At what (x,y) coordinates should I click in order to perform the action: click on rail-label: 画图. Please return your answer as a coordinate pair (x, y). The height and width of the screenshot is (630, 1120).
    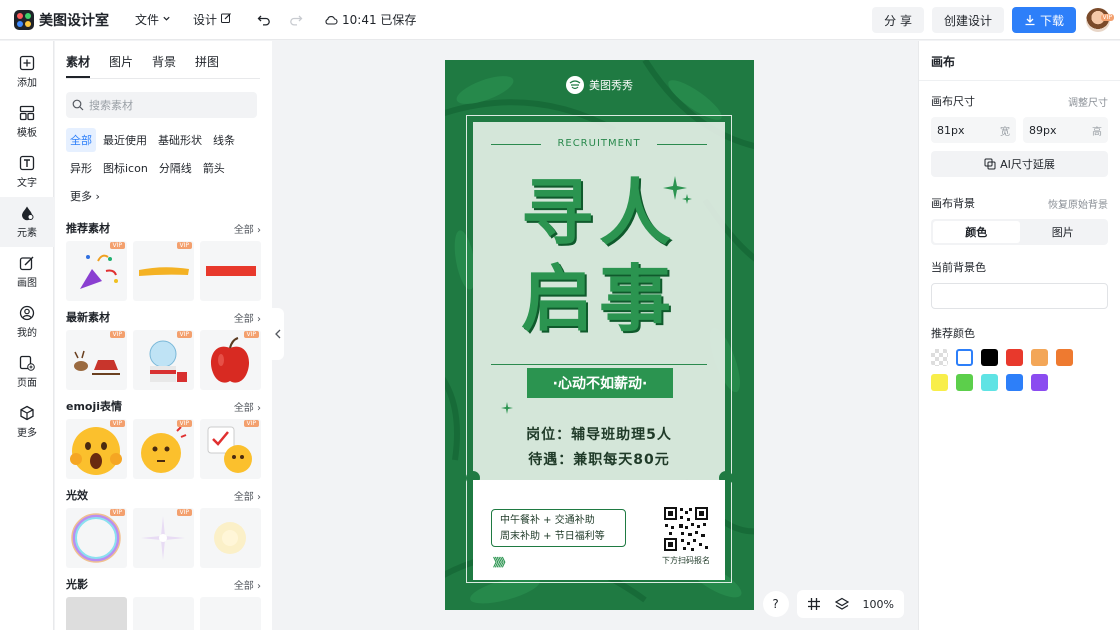
    Looking at the image, I should click on (27, 283).